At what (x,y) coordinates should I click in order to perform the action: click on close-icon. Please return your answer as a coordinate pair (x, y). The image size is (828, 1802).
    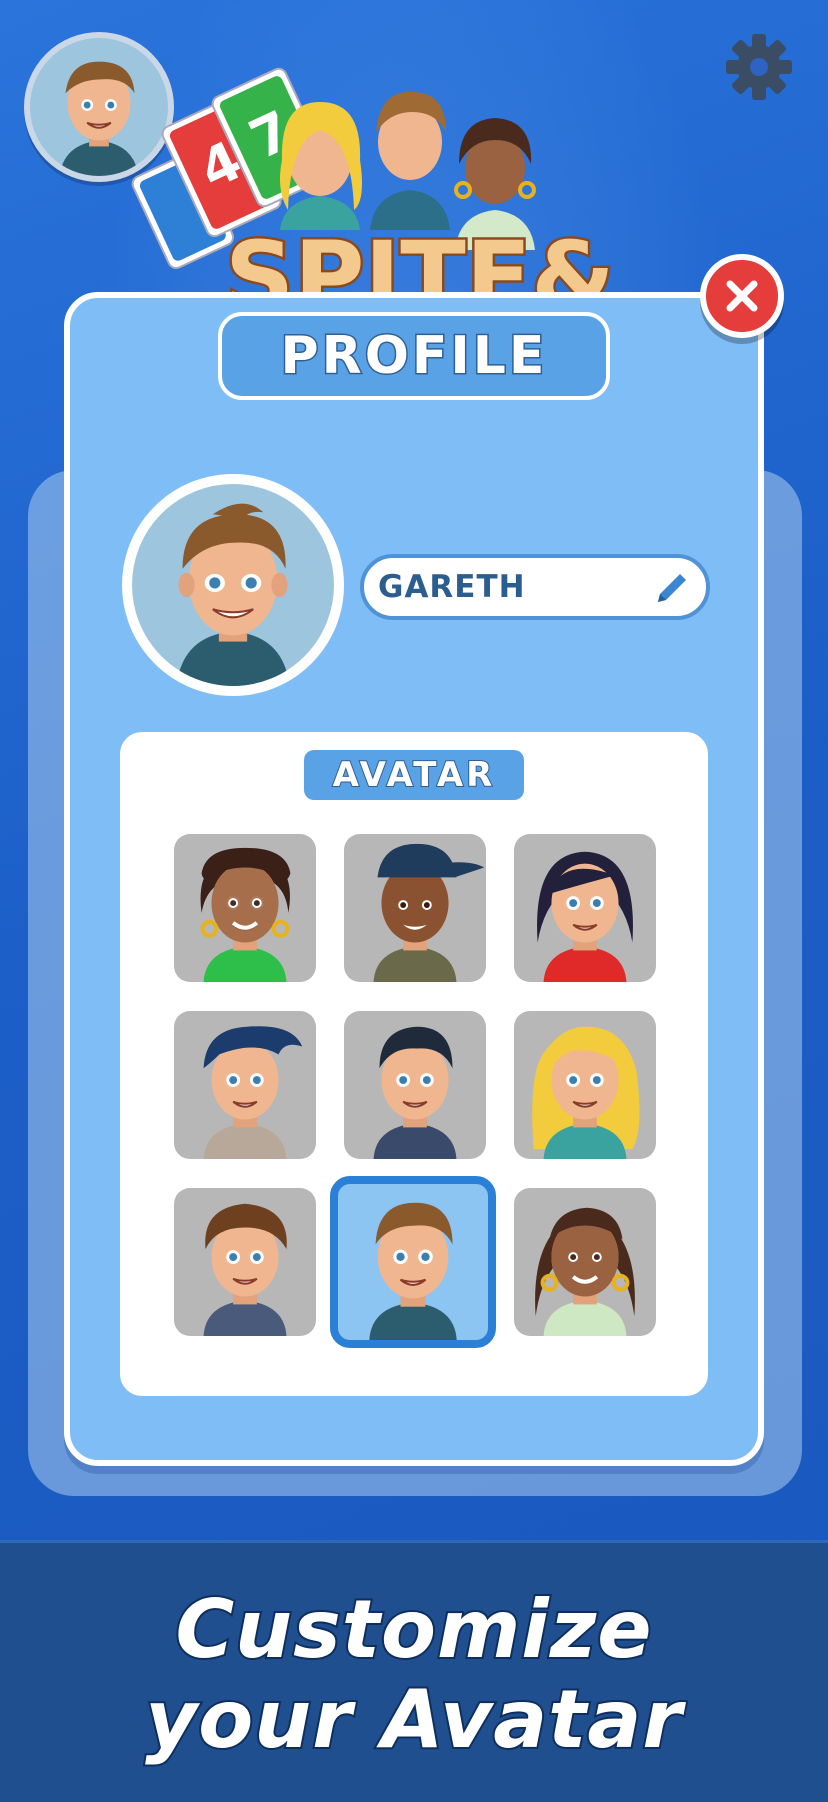
    Looking at the image, I should click on (742, 296).